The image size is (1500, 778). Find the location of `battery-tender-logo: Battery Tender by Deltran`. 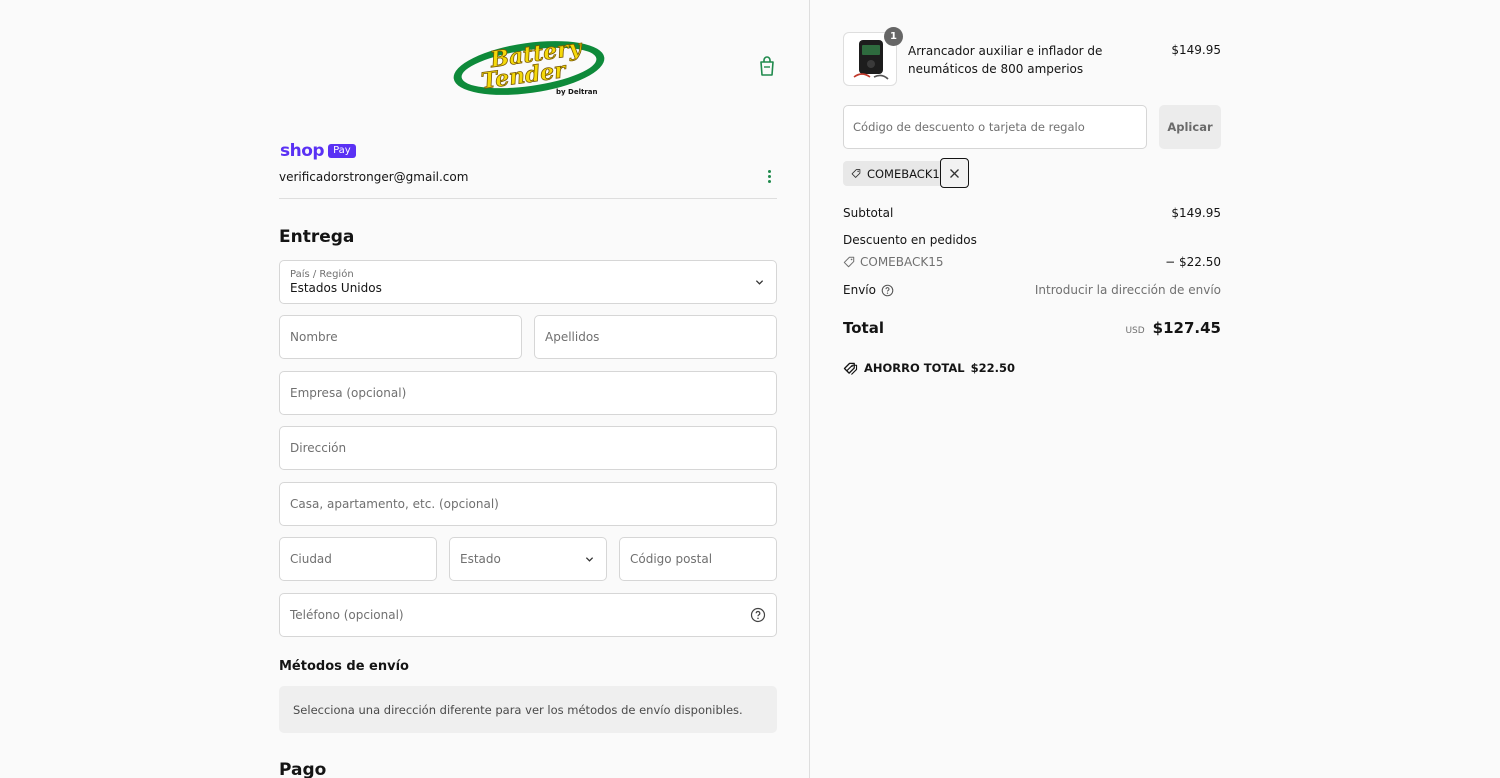

battery-tender-logo: Battery Tender by Deltran is located at coordinates (529, 65).